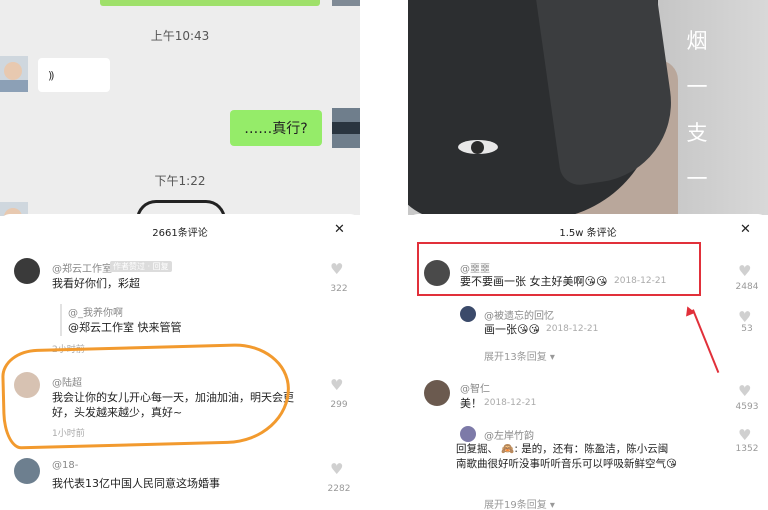 This screenshot has height=510, width=768. Describe the element at coordinates (339, 289) in the screenshot. I see `like-count: 322` at that location.